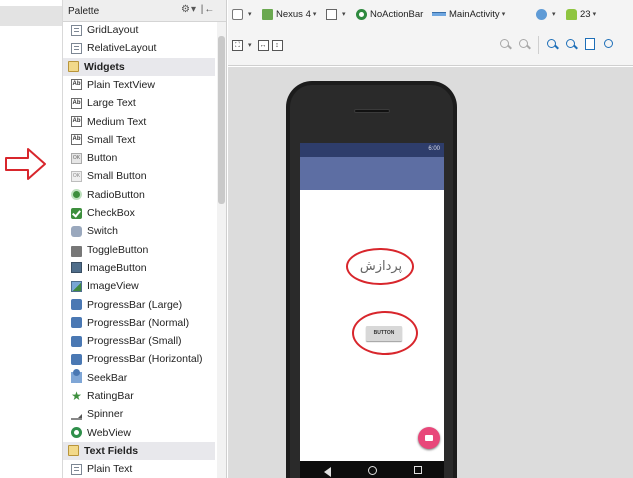 This screenshot has width=633, height=478. I want to click on device-label: Nexus 4, so click(293, 14).